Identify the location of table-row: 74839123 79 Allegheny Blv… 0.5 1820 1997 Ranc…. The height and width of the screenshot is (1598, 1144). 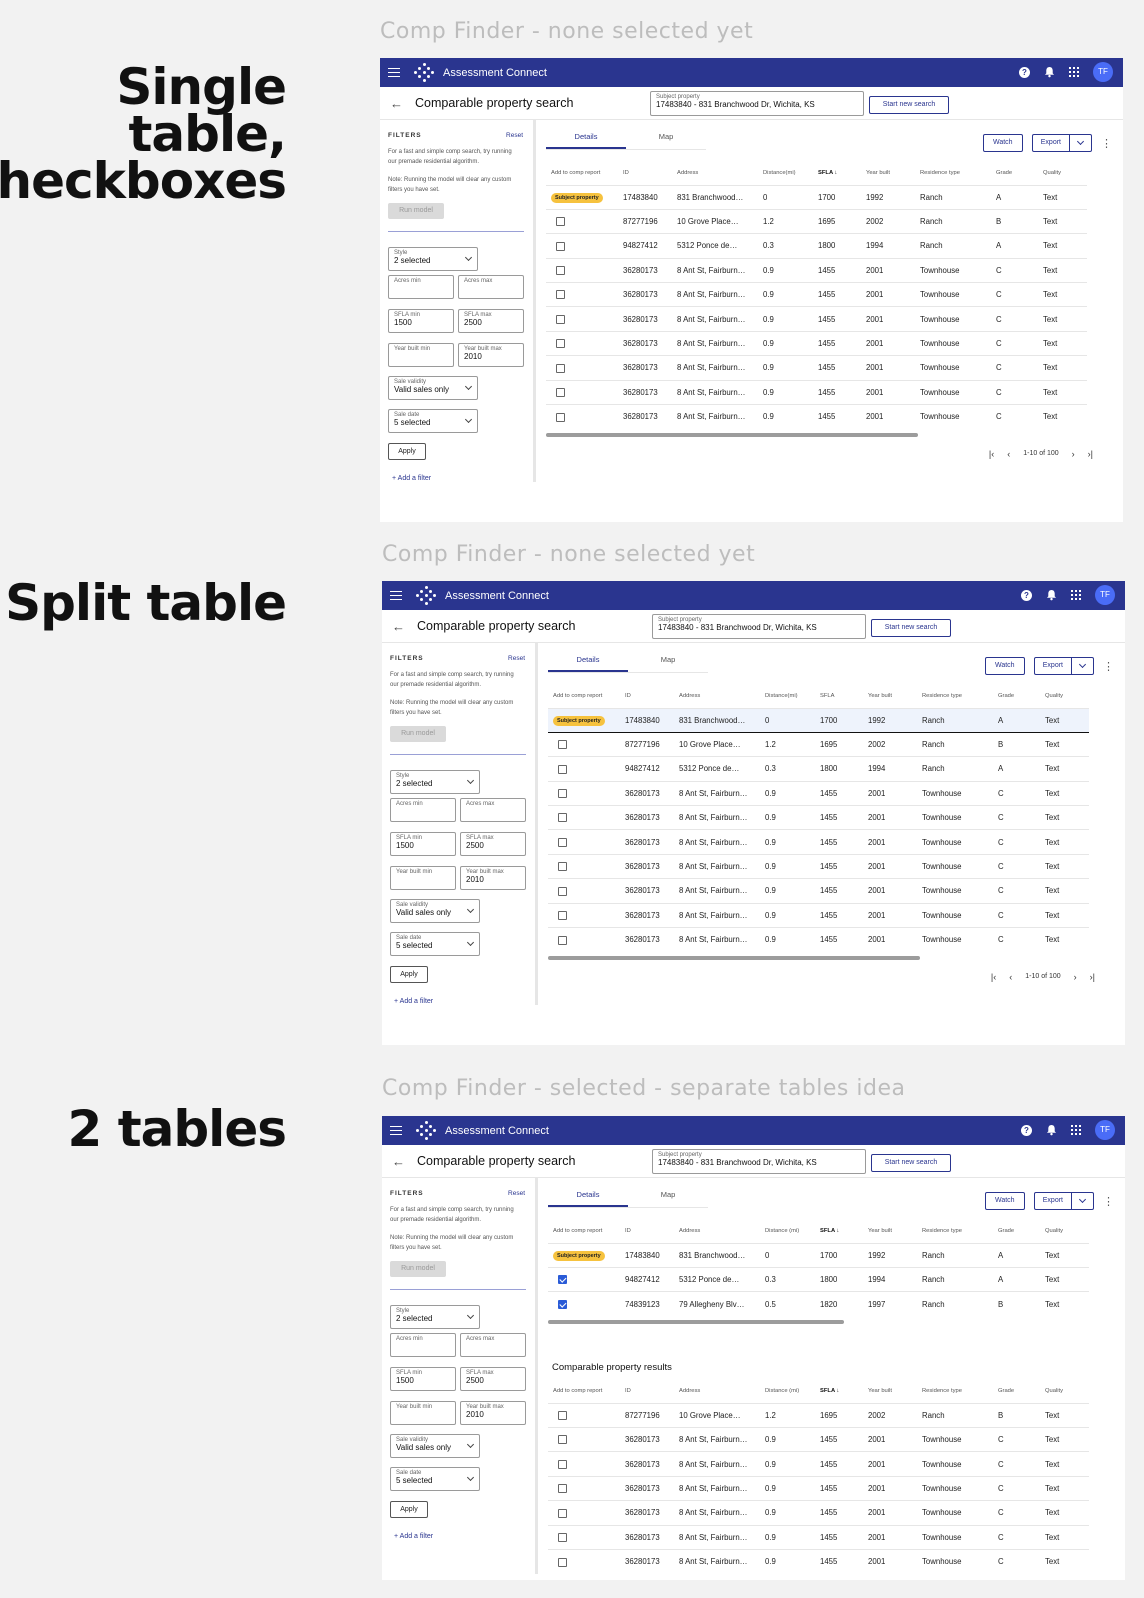
(818, 1304).